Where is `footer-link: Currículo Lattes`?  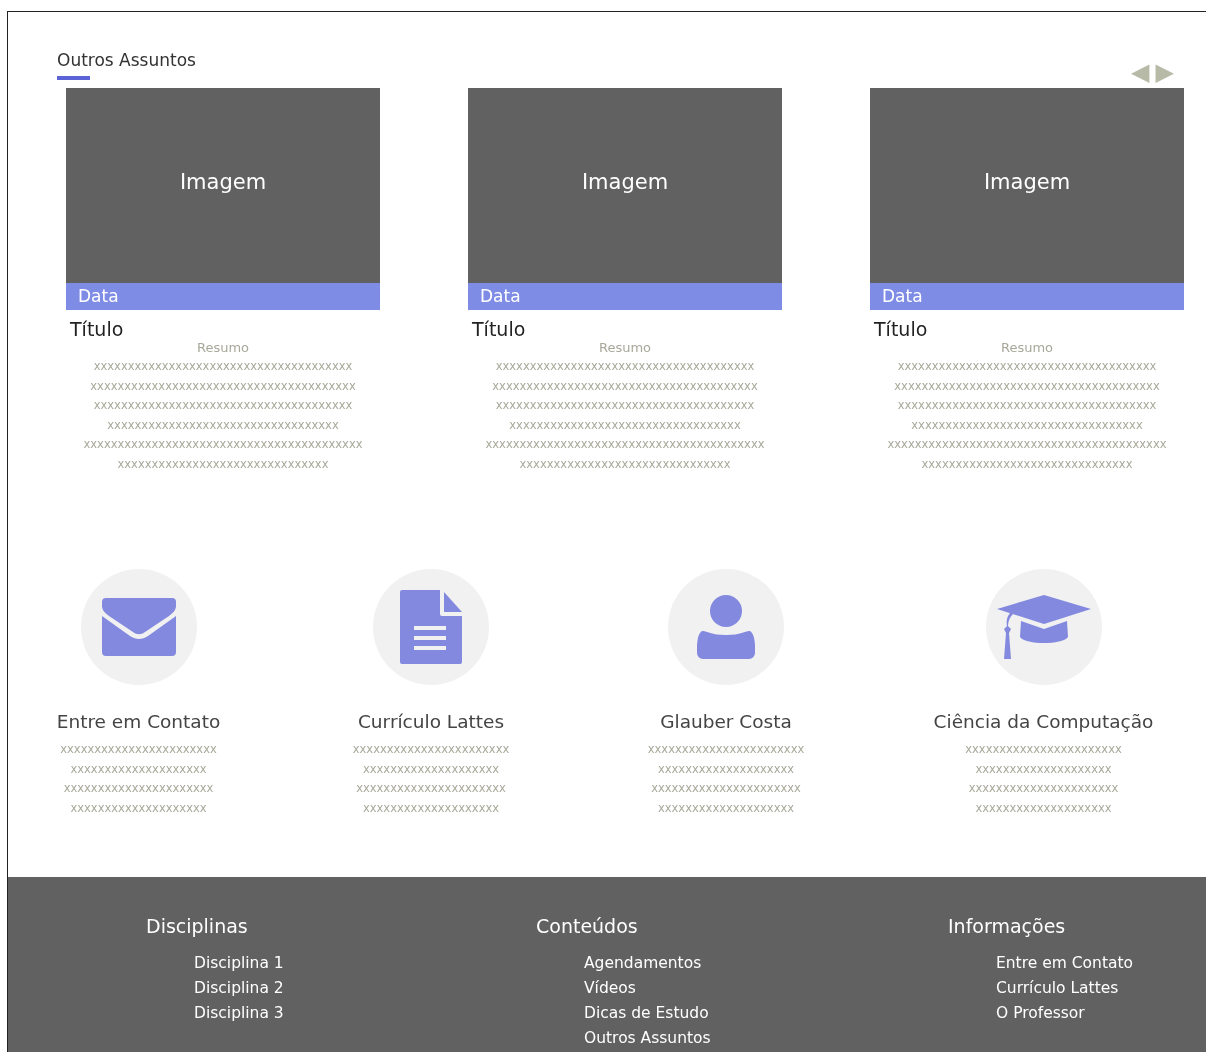 footer-link: Currículo Lattes is located at coordinates (1101, 988).